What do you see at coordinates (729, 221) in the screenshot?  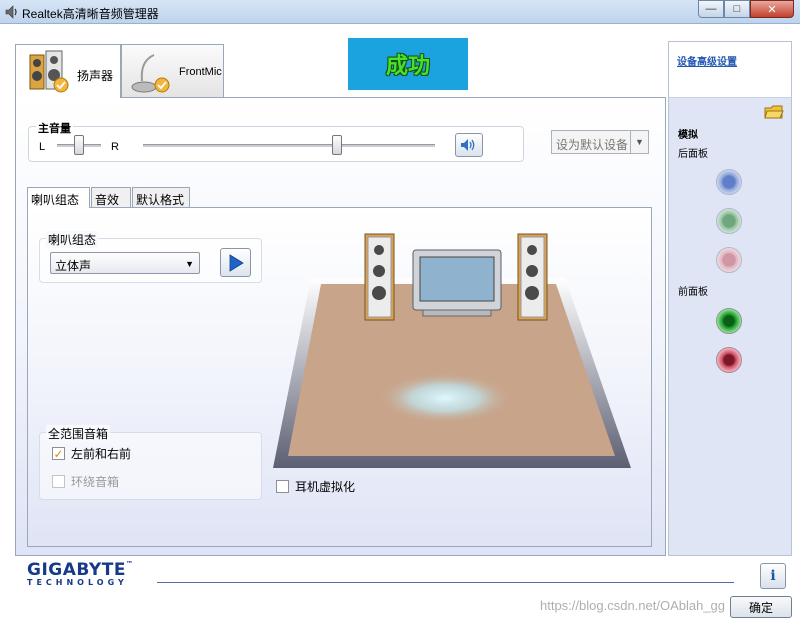 I see `rear-jack-green` at bounding box center [729, 221].